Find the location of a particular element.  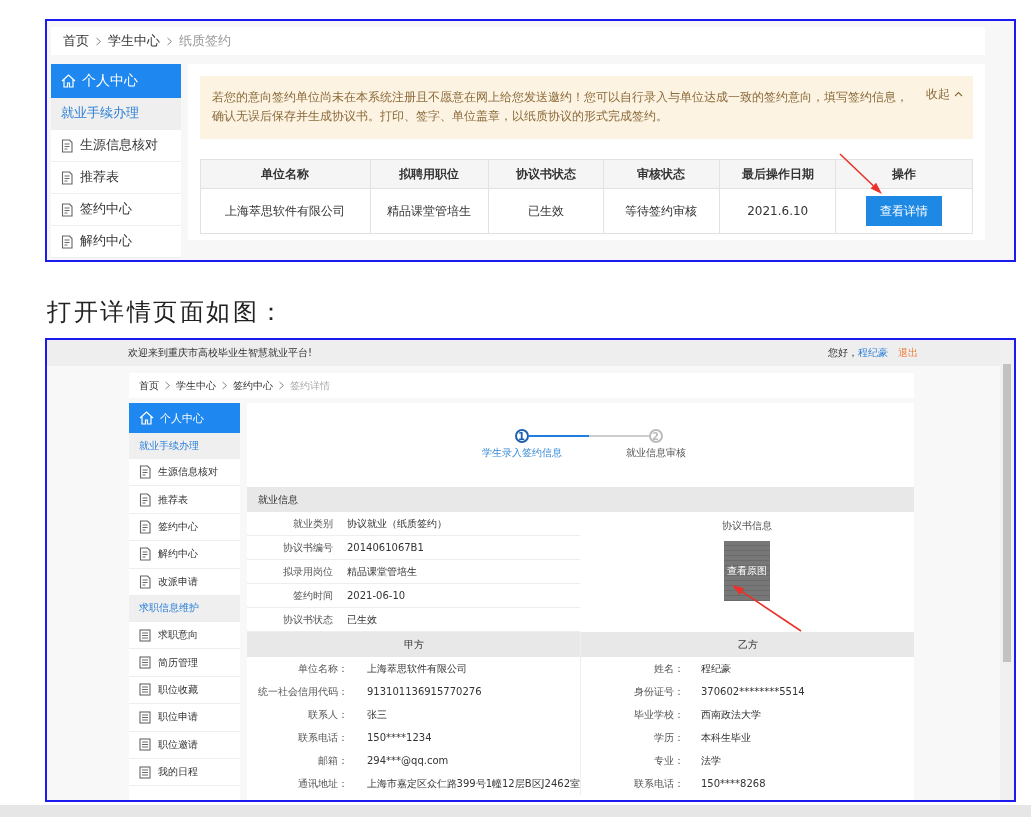

field-label: 专业： is located at coordinates (668, 760).